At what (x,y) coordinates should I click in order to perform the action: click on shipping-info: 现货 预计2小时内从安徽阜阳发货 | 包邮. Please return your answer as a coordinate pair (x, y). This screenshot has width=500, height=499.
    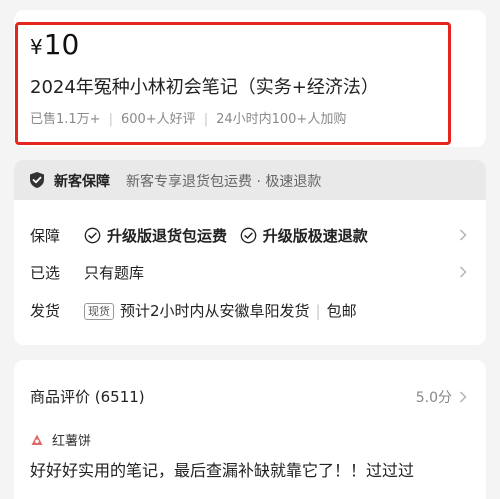
    Looking at the image, I should click on (220, 310).